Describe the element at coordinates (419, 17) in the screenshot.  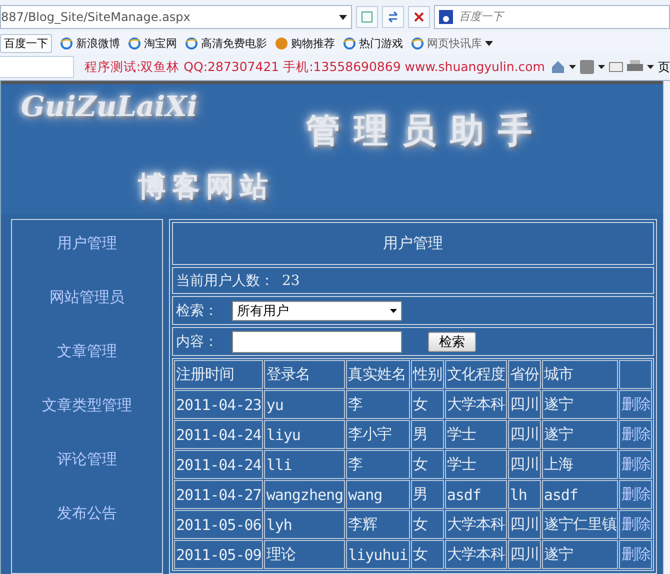
I see `close-icon` at that location.